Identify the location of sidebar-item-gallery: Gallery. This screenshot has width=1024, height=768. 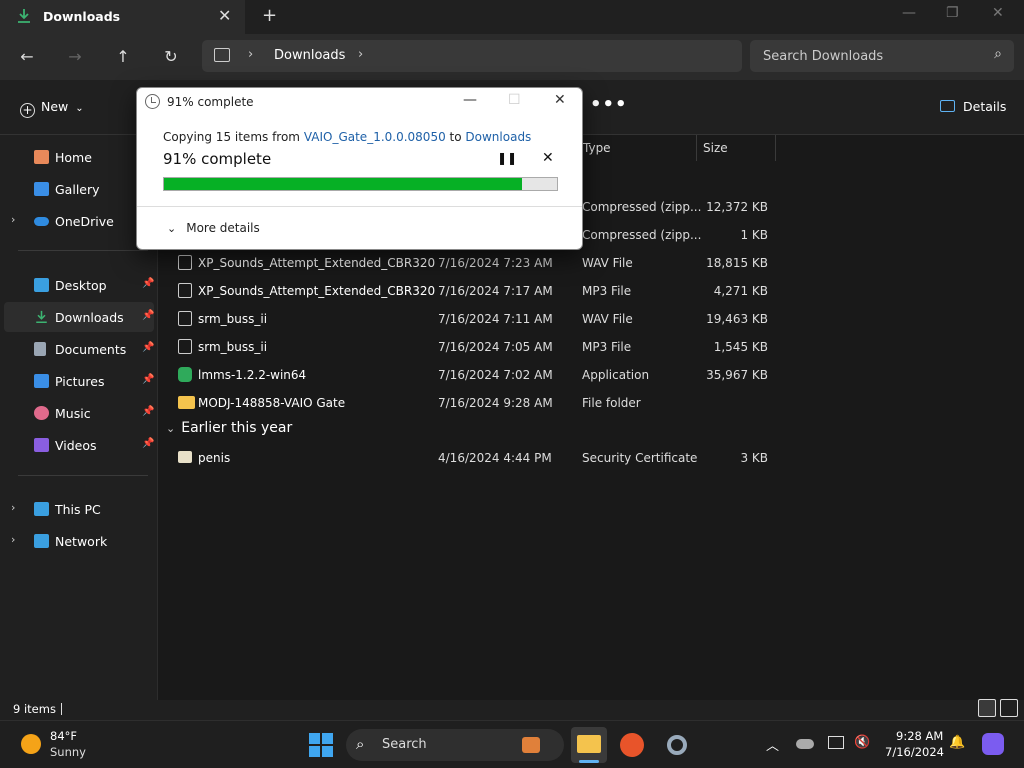
(79, 189).